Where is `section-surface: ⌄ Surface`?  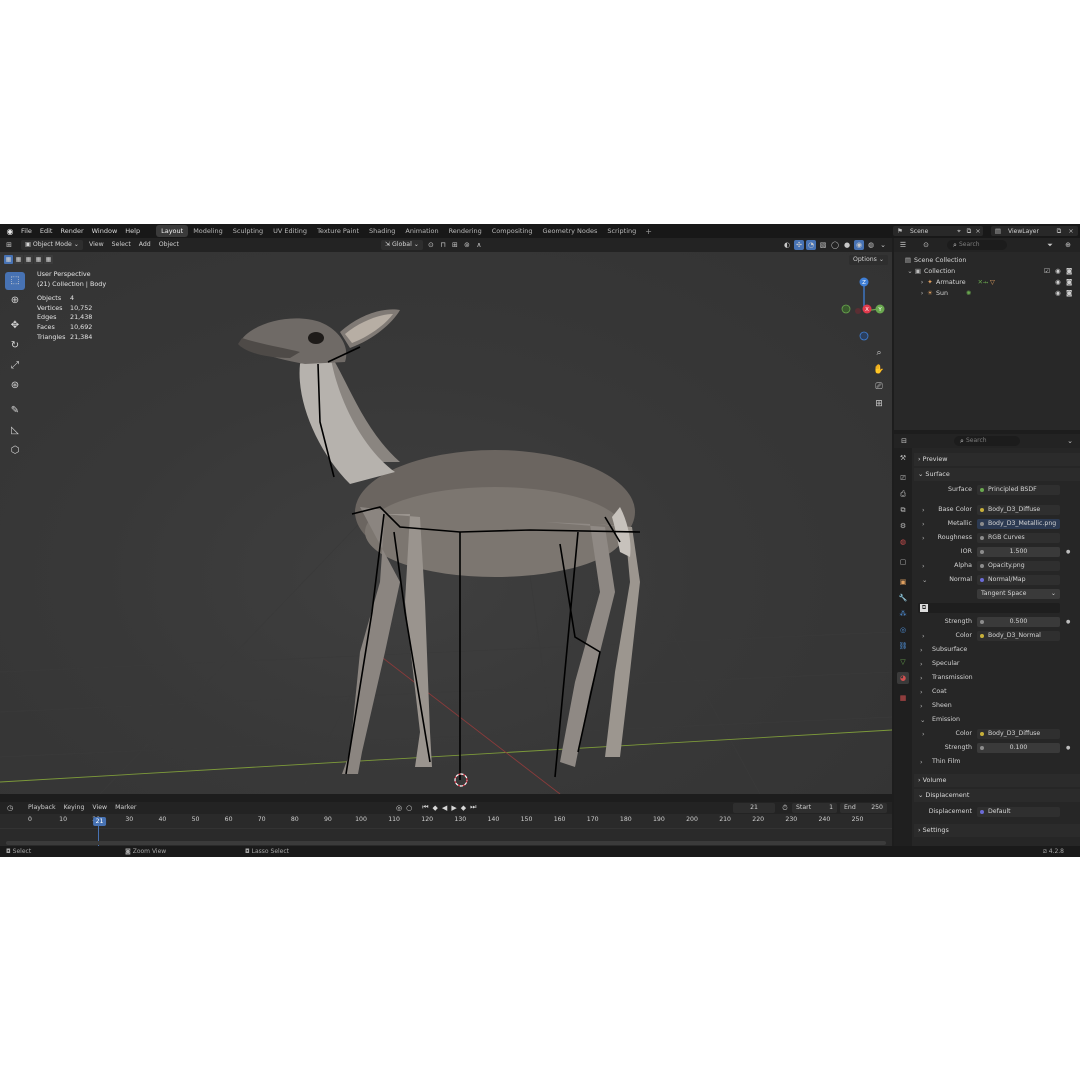 section-surface: ⌄ Surface is located at coordinates (997, 474).